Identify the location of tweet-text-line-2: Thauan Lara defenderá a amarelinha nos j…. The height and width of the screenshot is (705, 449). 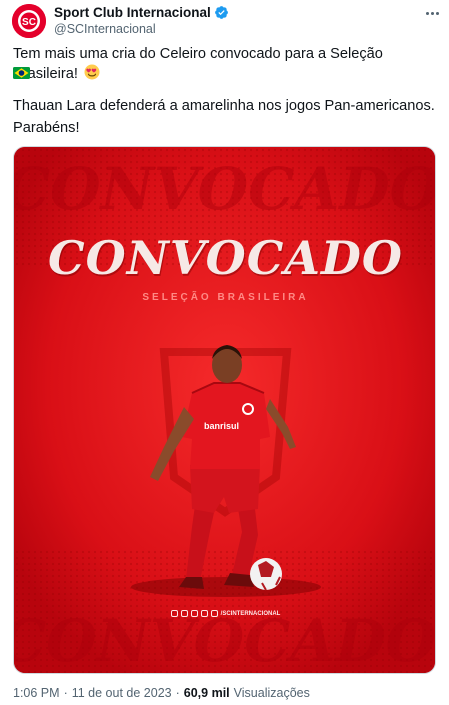
(224, 106).